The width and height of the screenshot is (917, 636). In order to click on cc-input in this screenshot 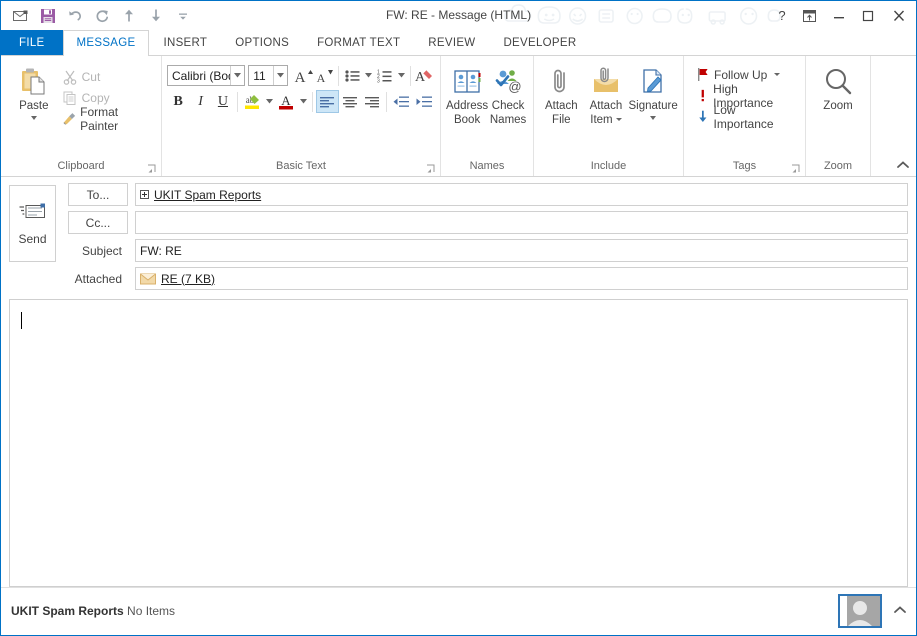, I will do `click(521, 222)`.